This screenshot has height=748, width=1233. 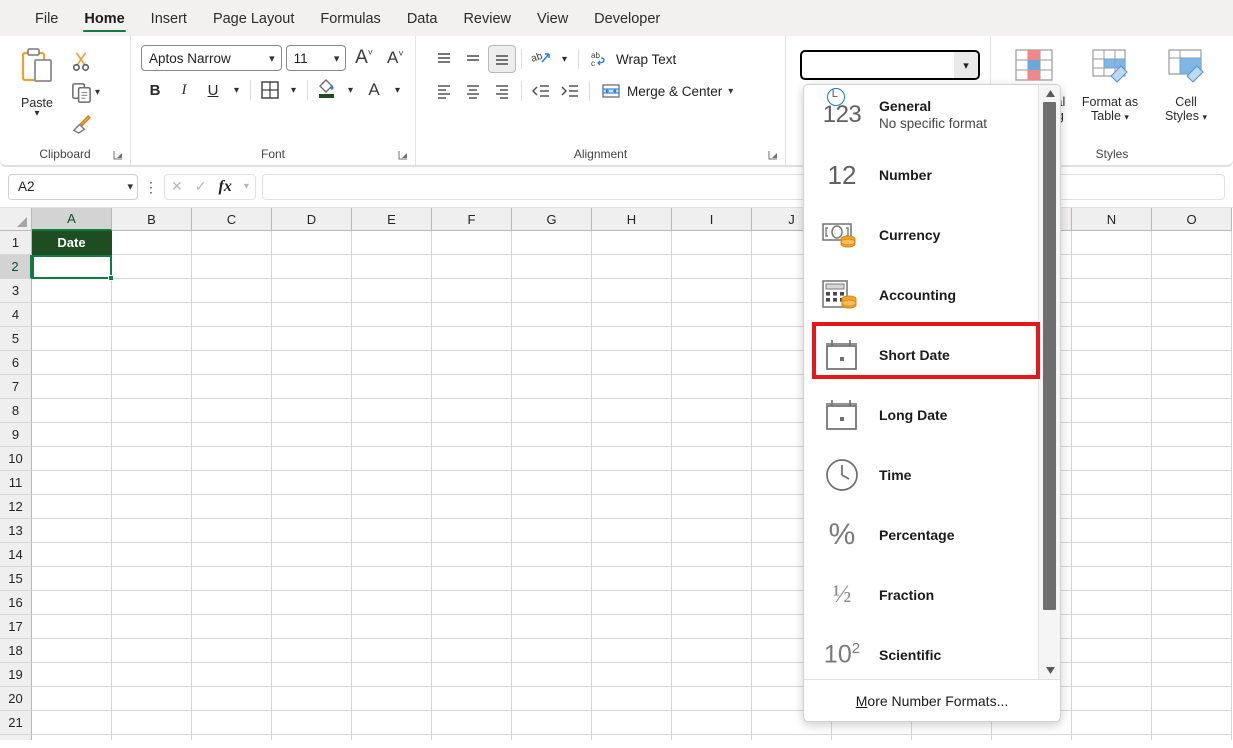 I want to click on cell-B4, so click(x=152, y=315).